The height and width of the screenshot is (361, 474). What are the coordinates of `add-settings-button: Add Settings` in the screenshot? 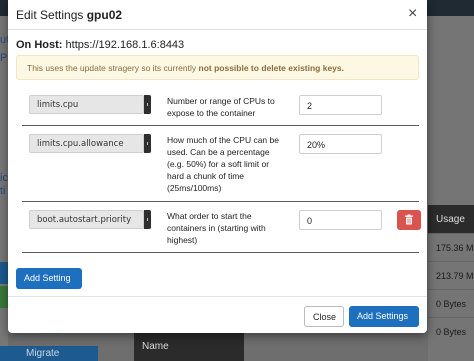 It's located at (384, 316).